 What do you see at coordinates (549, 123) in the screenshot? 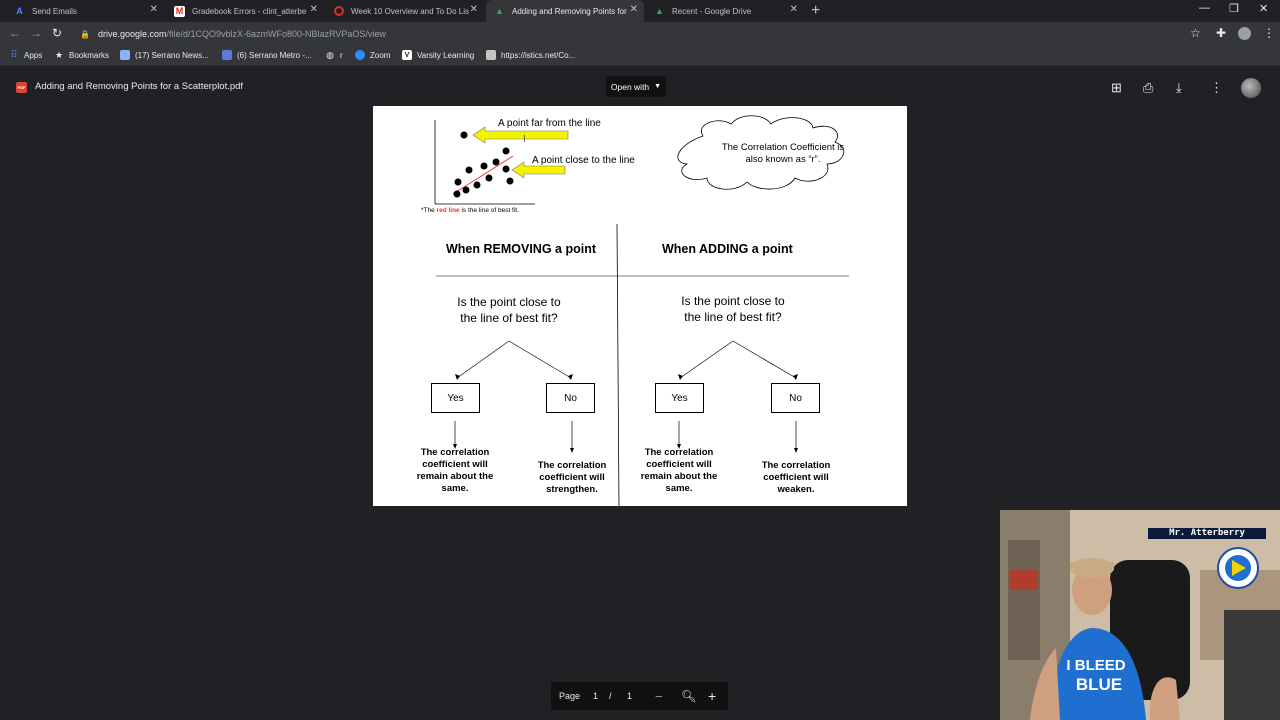
I see `far-point-label: A point far from the line` at bounding box center [549, 123].